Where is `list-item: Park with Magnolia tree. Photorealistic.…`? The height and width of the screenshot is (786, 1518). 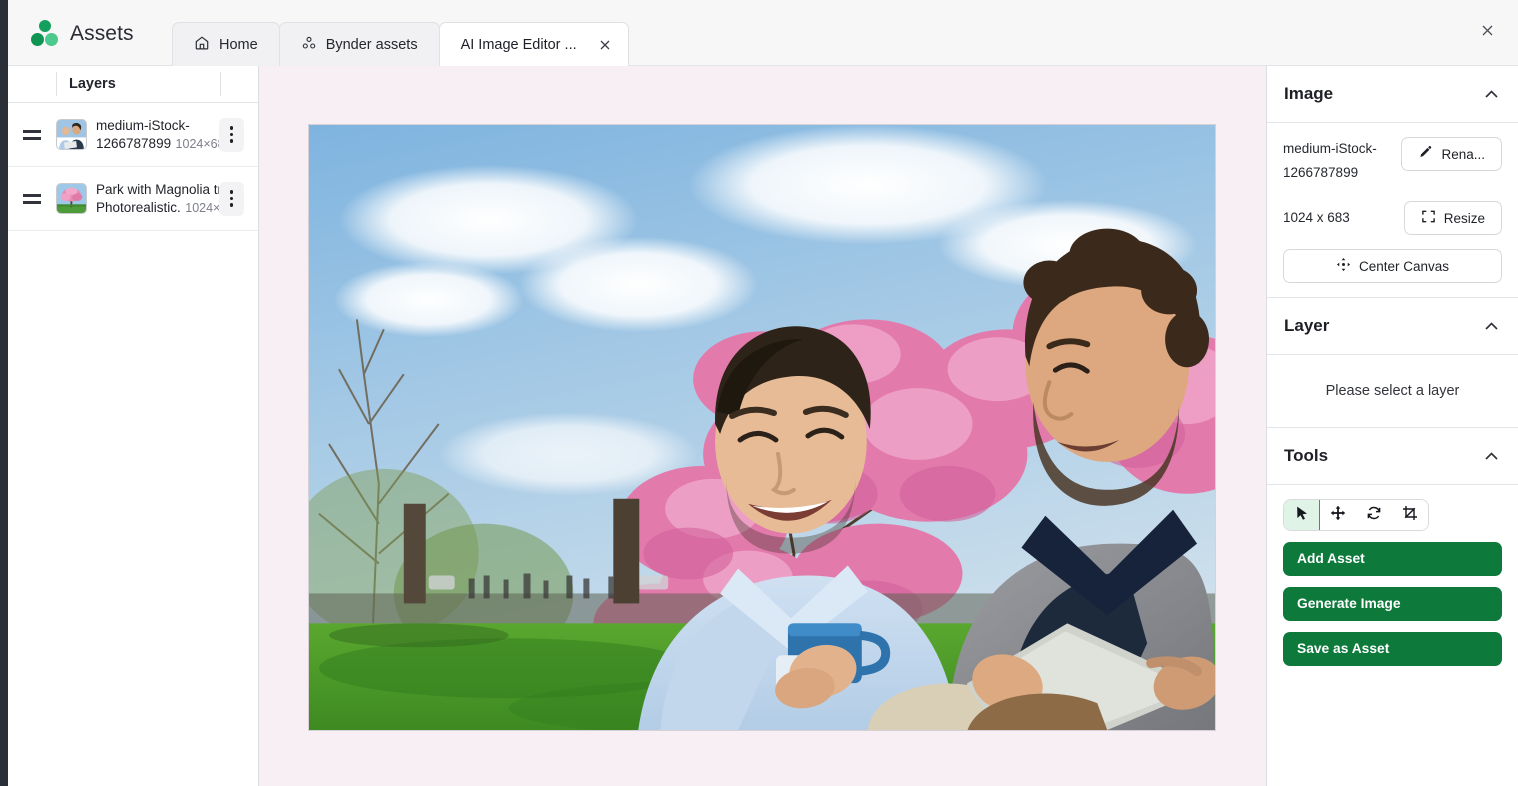
list-item: Park with Magnolia tree. Photorealistic.… is located at coordinates (133, 199).